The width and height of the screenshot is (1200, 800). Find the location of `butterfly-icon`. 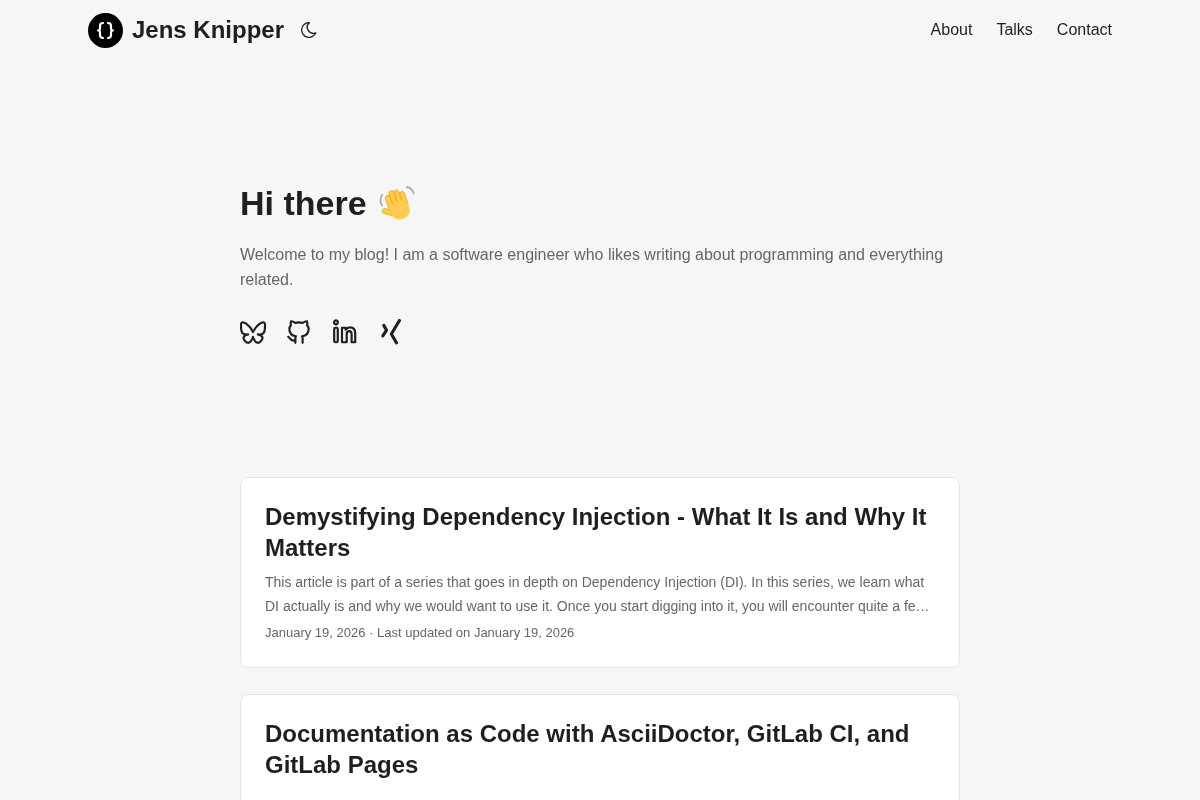

butterfly-icon is located at coordinates (253, 332).